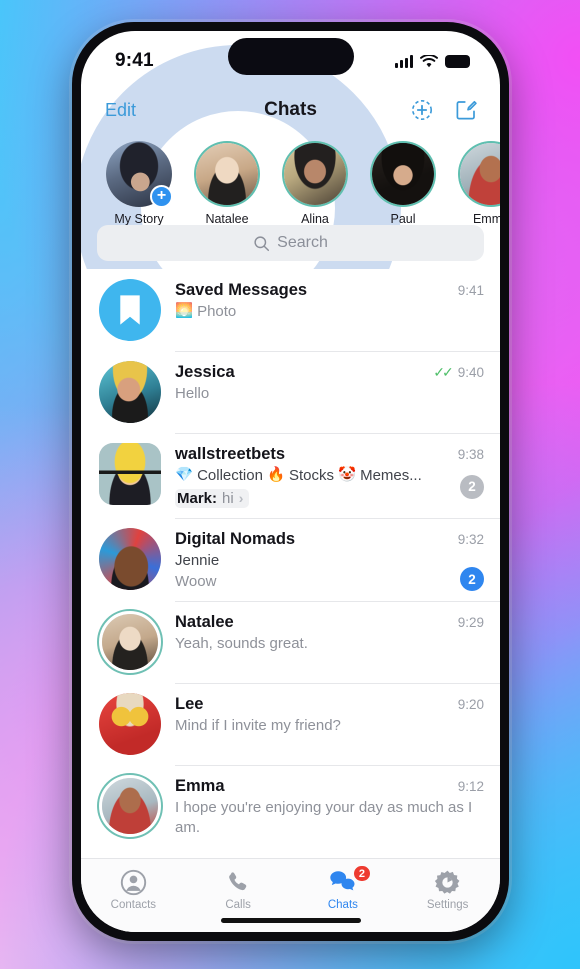  What do you see at coordinates (241, 644) in the screenshot?
I see `chat-preview-text: Yeah, sounds great.` at bounding box center [241, 644].